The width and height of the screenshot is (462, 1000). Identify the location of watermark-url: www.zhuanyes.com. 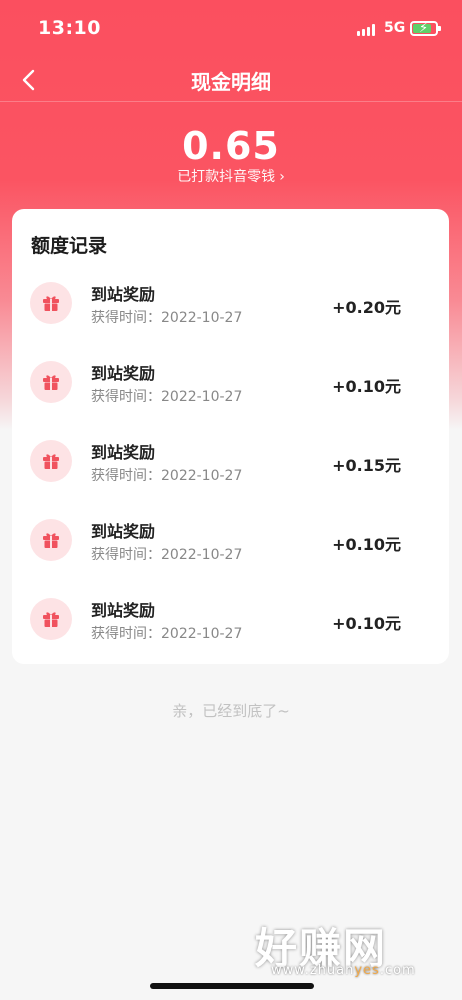
(343, 970).